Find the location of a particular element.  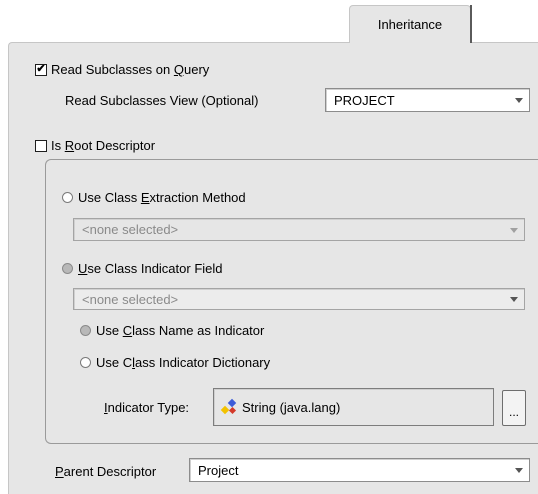

class-name-indicator-radio-row: Use Class Name as Indicator is located at coordinates (172, 330).